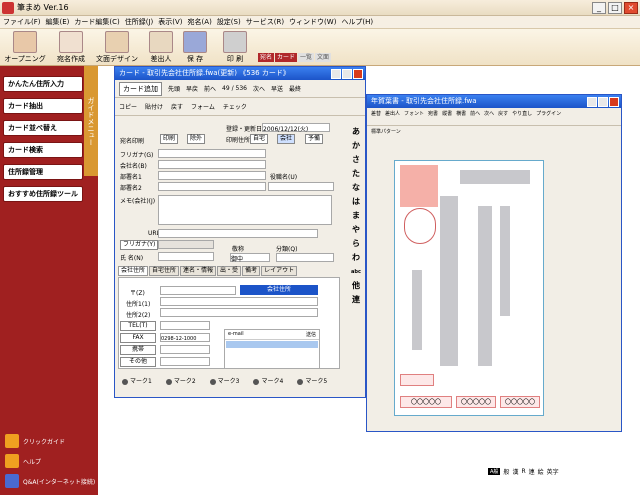 This screenshot has height=495, width=640. Describe the element at coordinates (506, 471) in the screenshot. I see `status-han: 般` at that location.